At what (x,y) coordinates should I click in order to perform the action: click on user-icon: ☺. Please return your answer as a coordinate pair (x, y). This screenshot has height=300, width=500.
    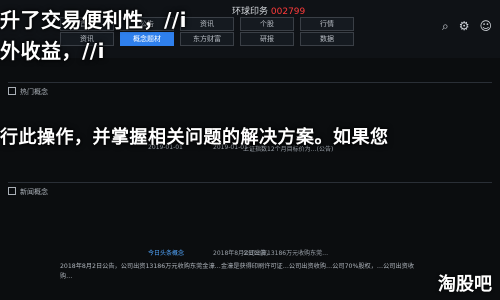
    Looking at the image, I should click on (485, 26).